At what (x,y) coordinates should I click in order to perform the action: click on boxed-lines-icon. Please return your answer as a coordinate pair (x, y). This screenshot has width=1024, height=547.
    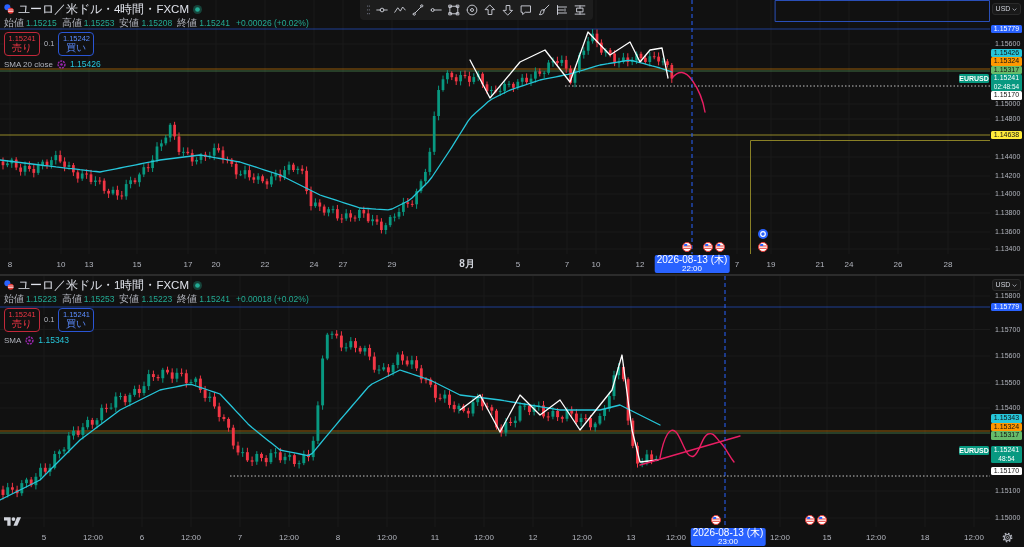
    Looking at the image, I should click on (580, 10).